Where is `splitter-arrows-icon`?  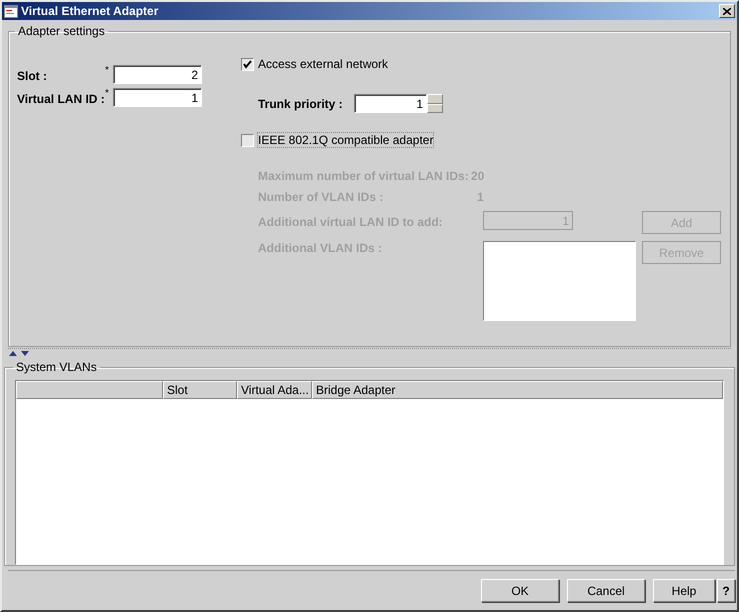 splitter-arrows-icon is located at coordinates (19, 353).